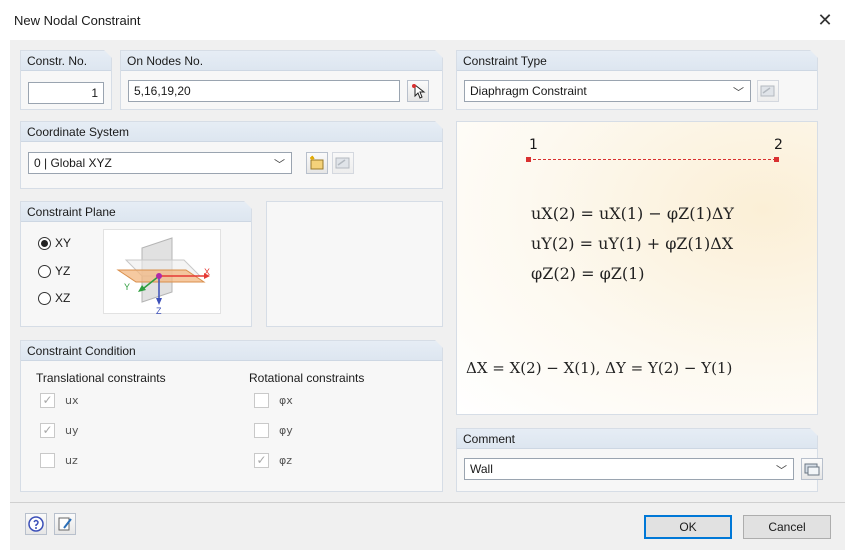  I want to click on uz-label: uz, so click(71, 460).